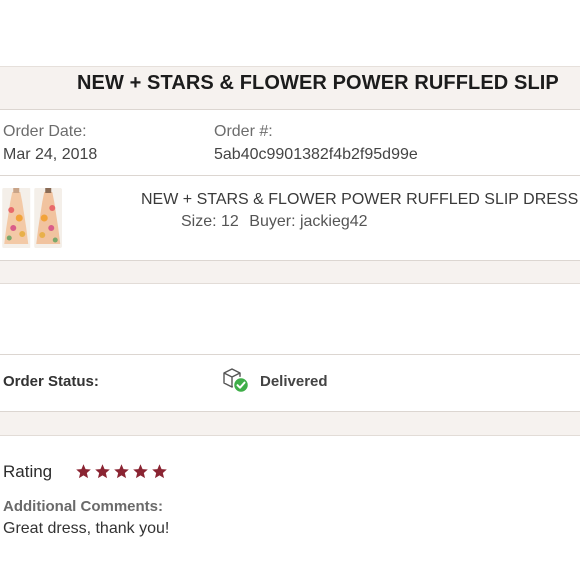  Describe the element at coordinates (45, 131) in the screenshot. I see `order-date-label: Order Date:` at that location.